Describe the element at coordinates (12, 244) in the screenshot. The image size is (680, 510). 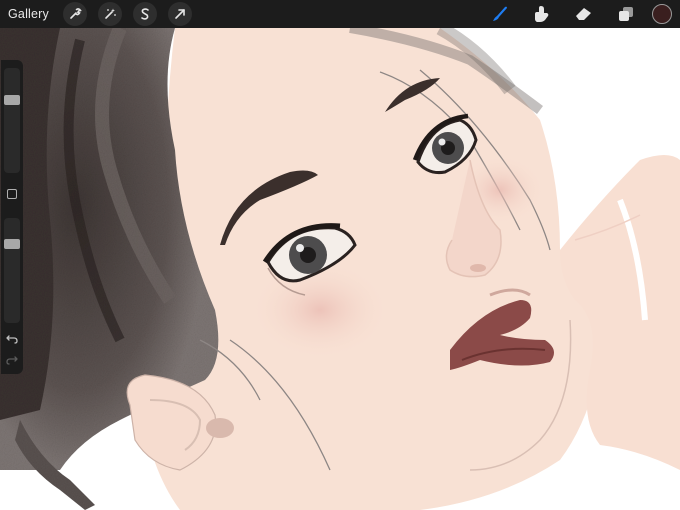
I see `opacity-thumb` at that location.